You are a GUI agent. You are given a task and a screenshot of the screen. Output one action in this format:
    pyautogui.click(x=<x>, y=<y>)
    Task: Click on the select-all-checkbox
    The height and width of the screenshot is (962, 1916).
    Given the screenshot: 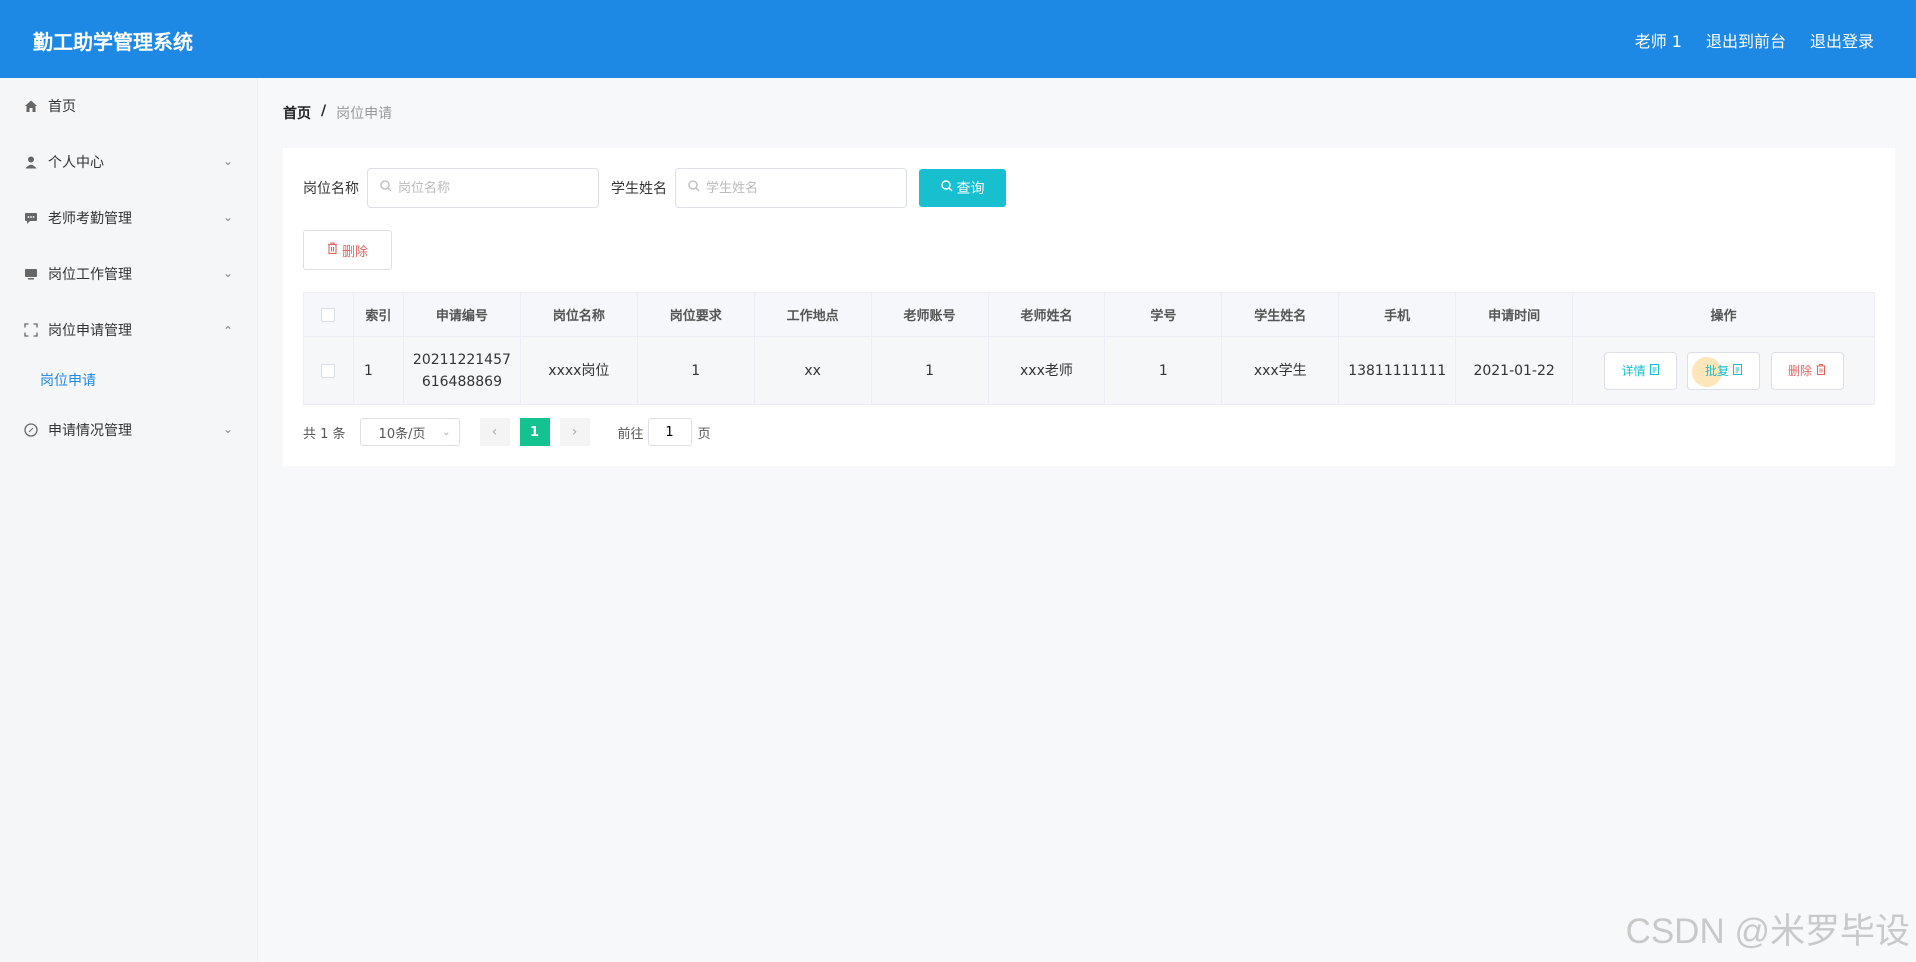 What is the action you would take?
    pyautogui.click(x=328, y=314)
    